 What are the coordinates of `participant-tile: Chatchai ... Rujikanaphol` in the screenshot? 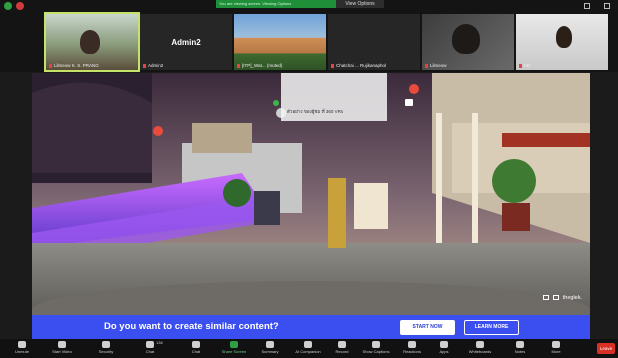 It's located at (374, 42).